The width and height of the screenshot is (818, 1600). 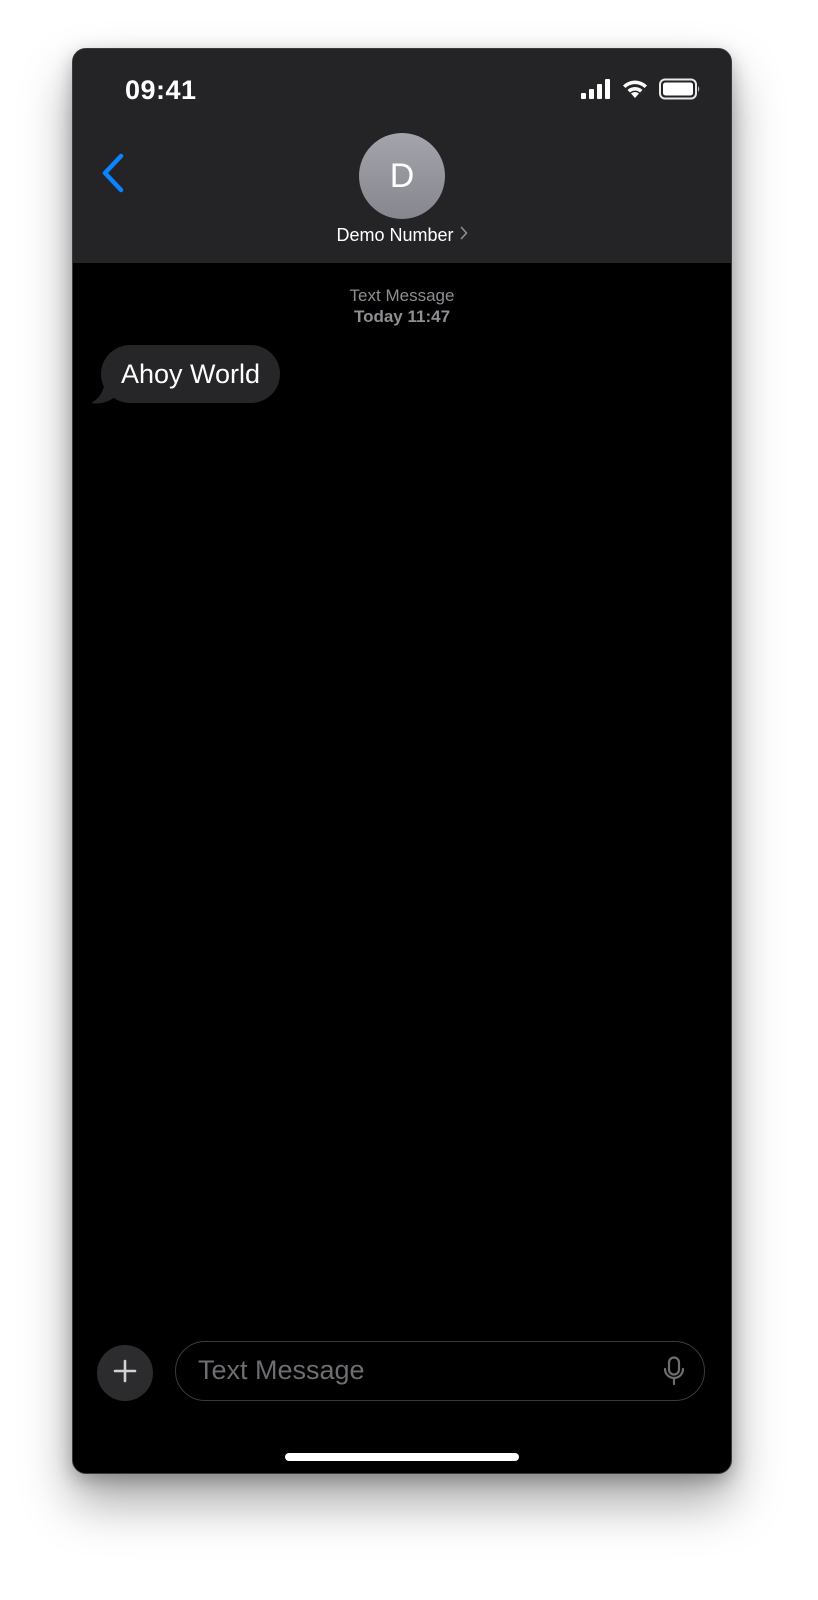 I want to click on chevron-right-icon, so click(x=464, y=235).